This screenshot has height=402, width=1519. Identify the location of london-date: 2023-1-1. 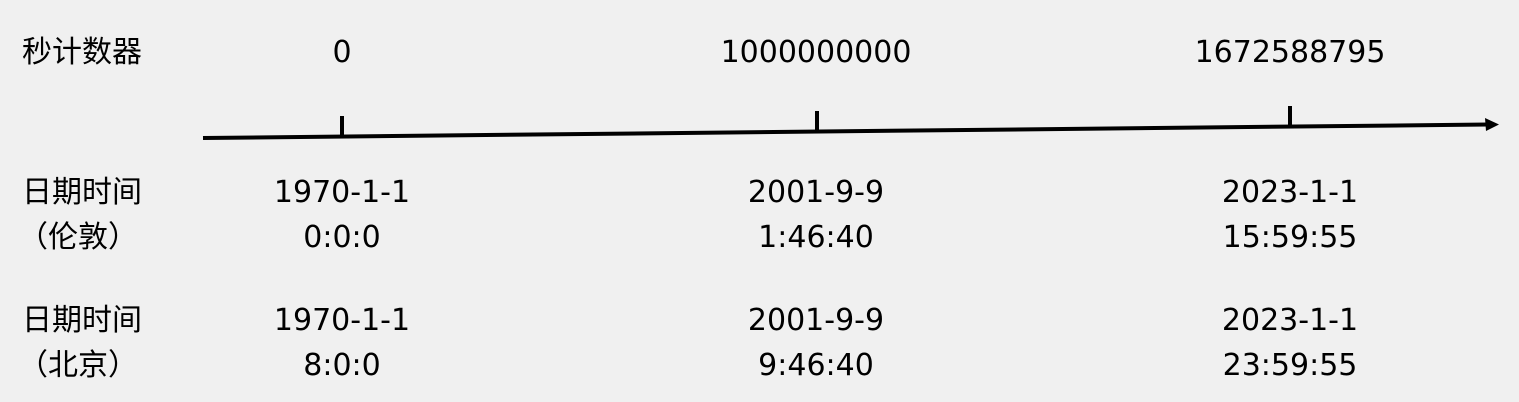
(1290, 192).